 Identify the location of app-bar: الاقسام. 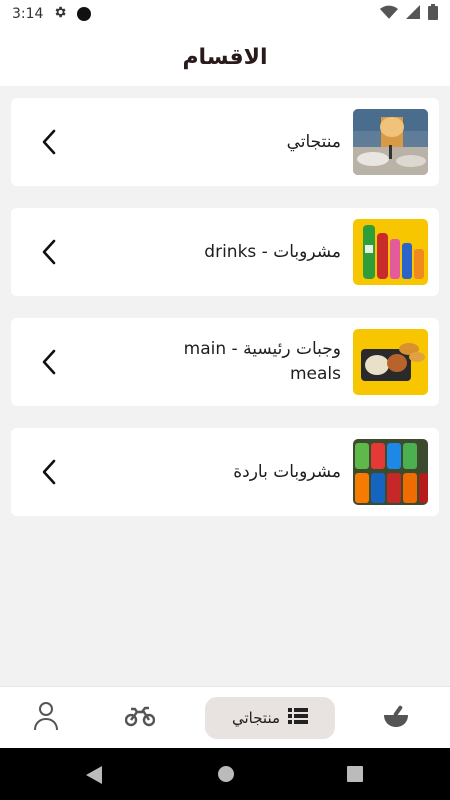
(225, 57).